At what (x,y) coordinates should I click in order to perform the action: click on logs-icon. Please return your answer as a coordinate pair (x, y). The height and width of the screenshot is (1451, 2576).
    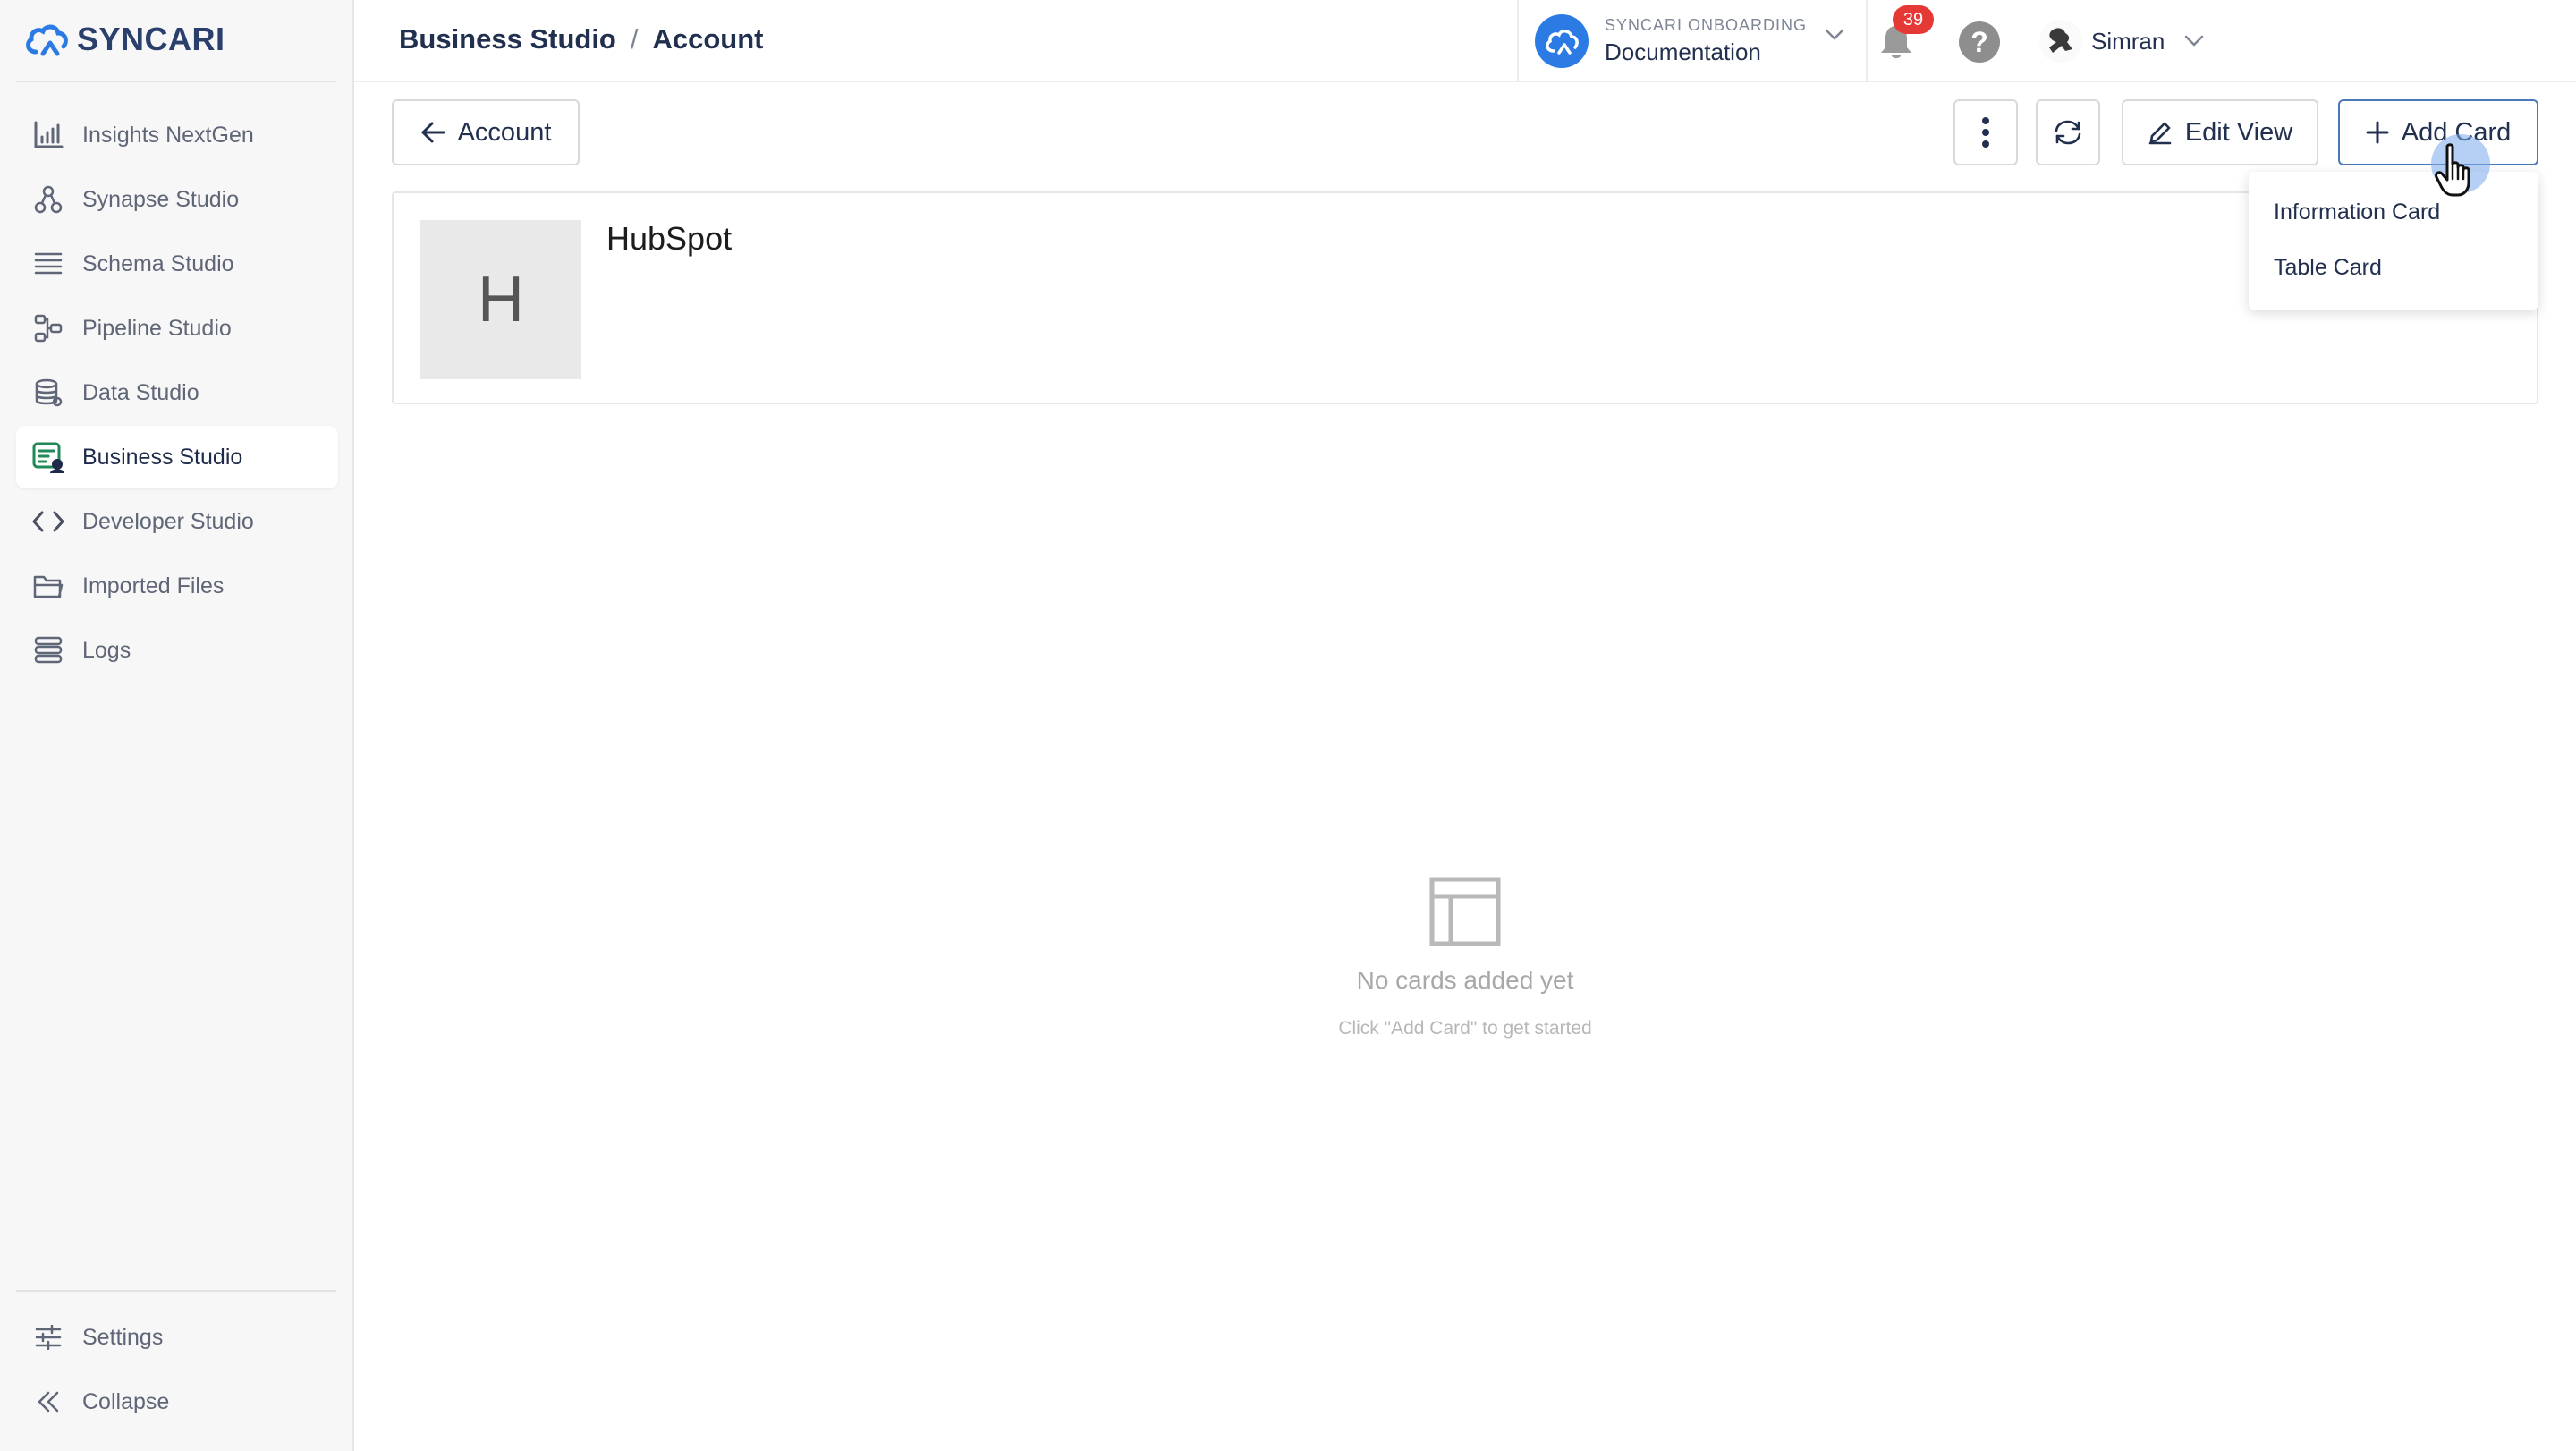
    Looking at the image, I should click on (48, 650).